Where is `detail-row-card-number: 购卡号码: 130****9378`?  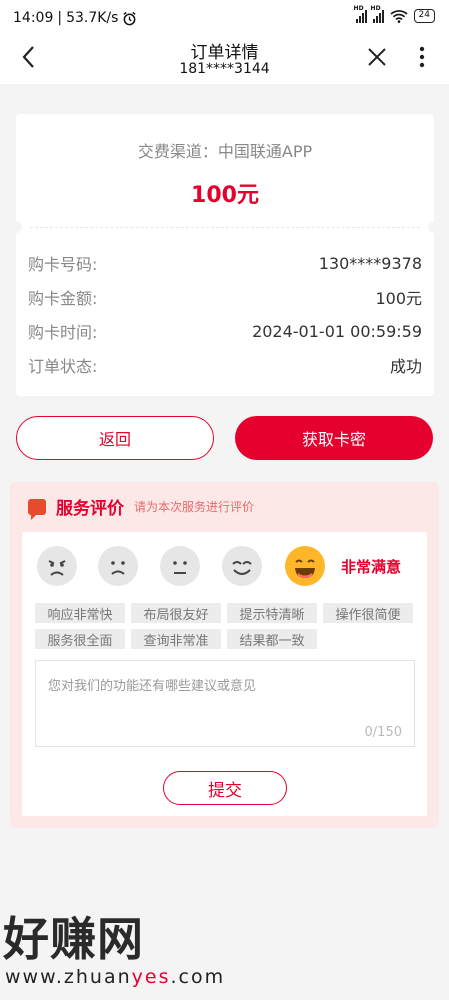 detail-row-card-number: 购卡号码: 130****9378 is located at coordinates (225, 263).